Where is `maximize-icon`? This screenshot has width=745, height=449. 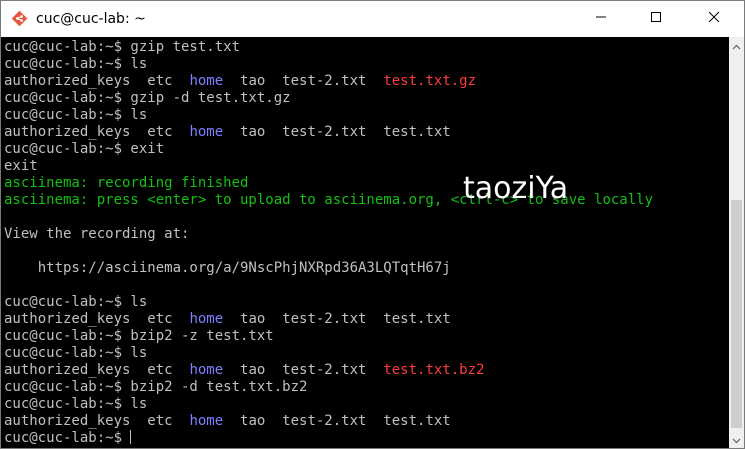 maximize-icon is located at coordinates (656, 19).